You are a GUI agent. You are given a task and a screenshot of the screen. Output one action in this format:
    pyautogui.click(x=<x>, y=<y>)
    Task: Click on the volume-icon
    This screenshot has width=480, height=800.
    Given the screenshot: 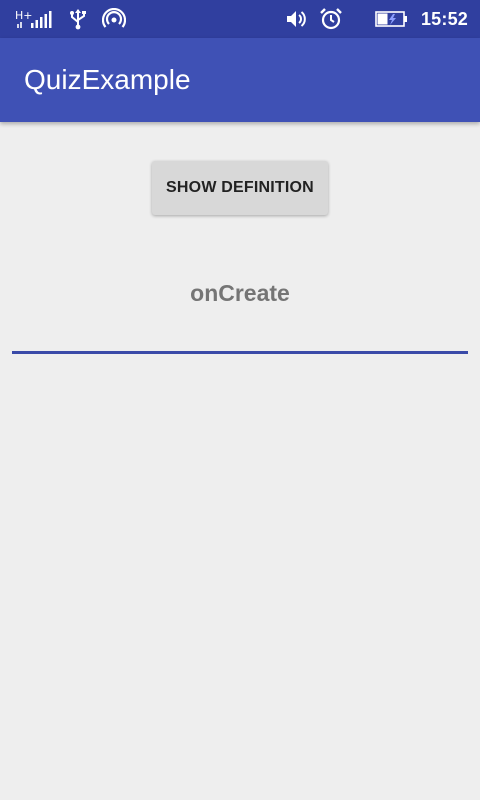 What is the action you would take?
    pyautogui.click(x=296, y=19)
    